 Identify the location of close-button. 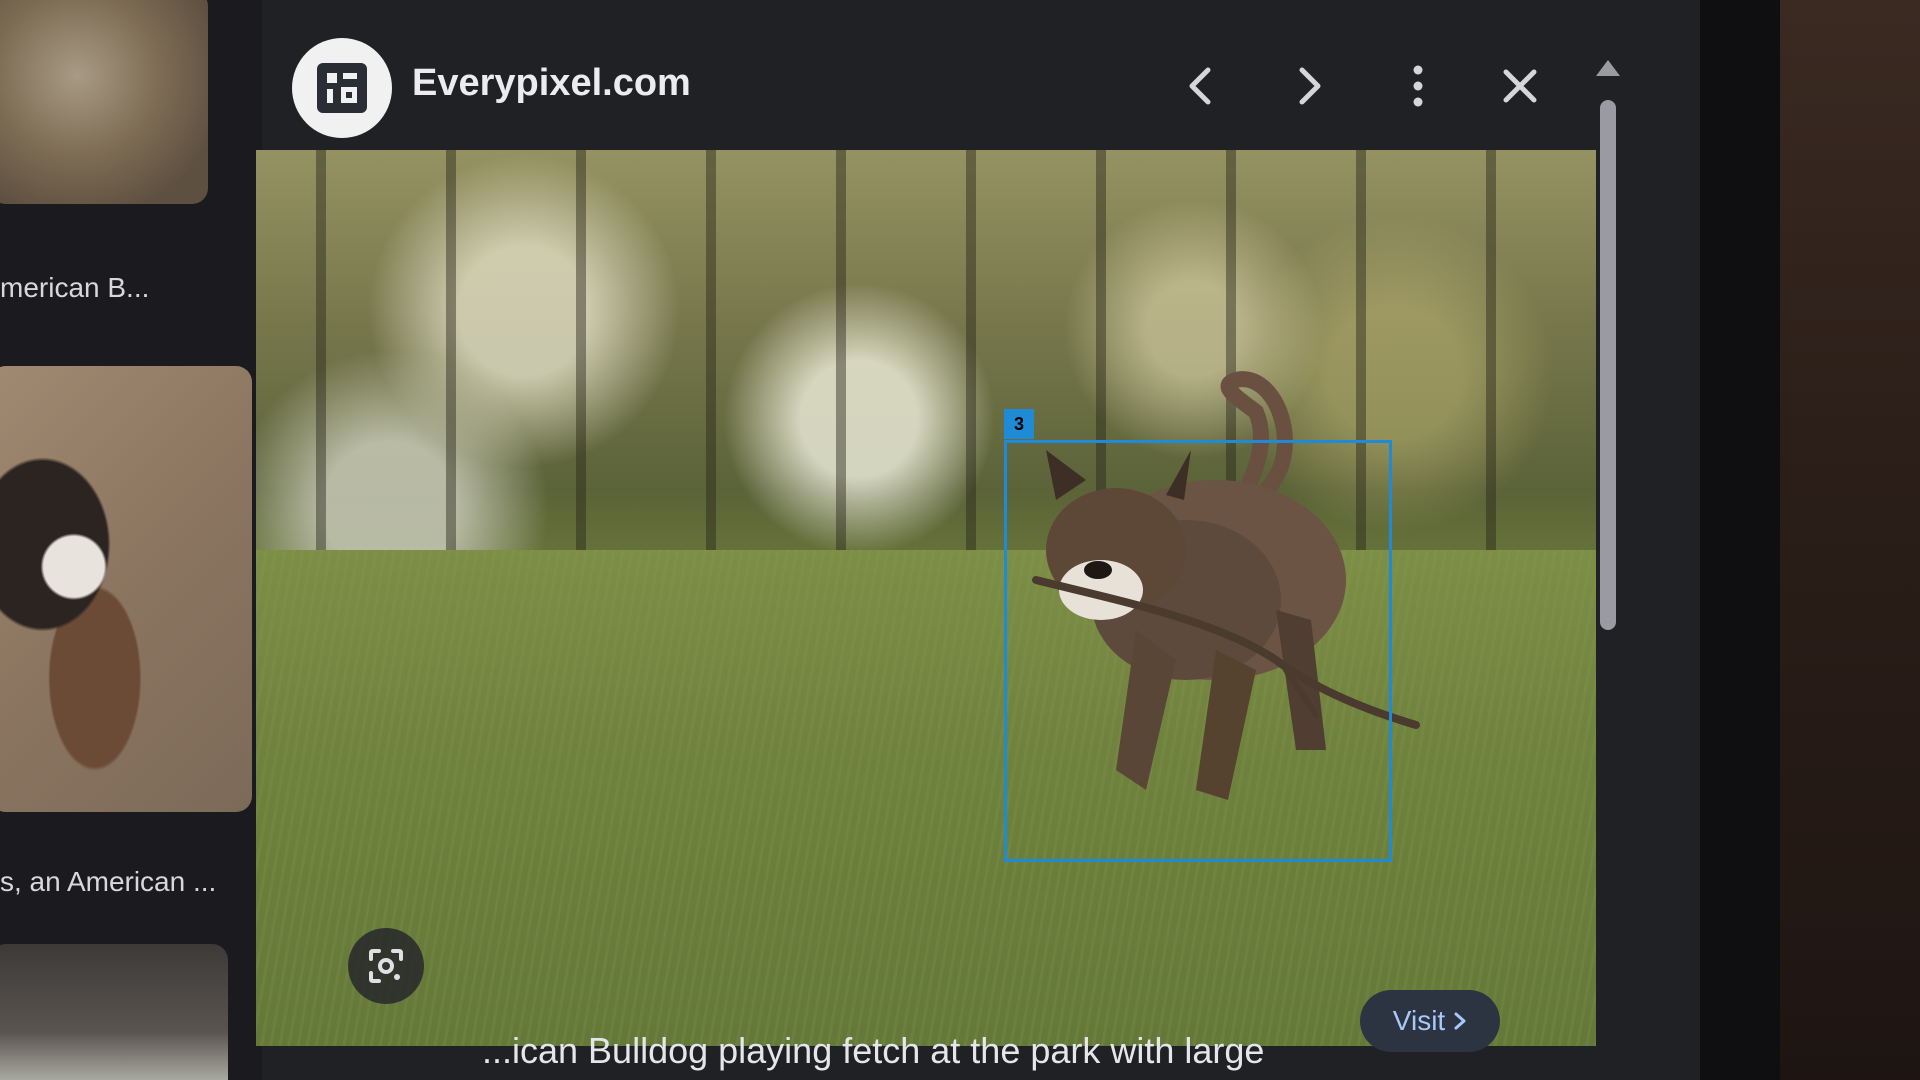
(1520, 86).